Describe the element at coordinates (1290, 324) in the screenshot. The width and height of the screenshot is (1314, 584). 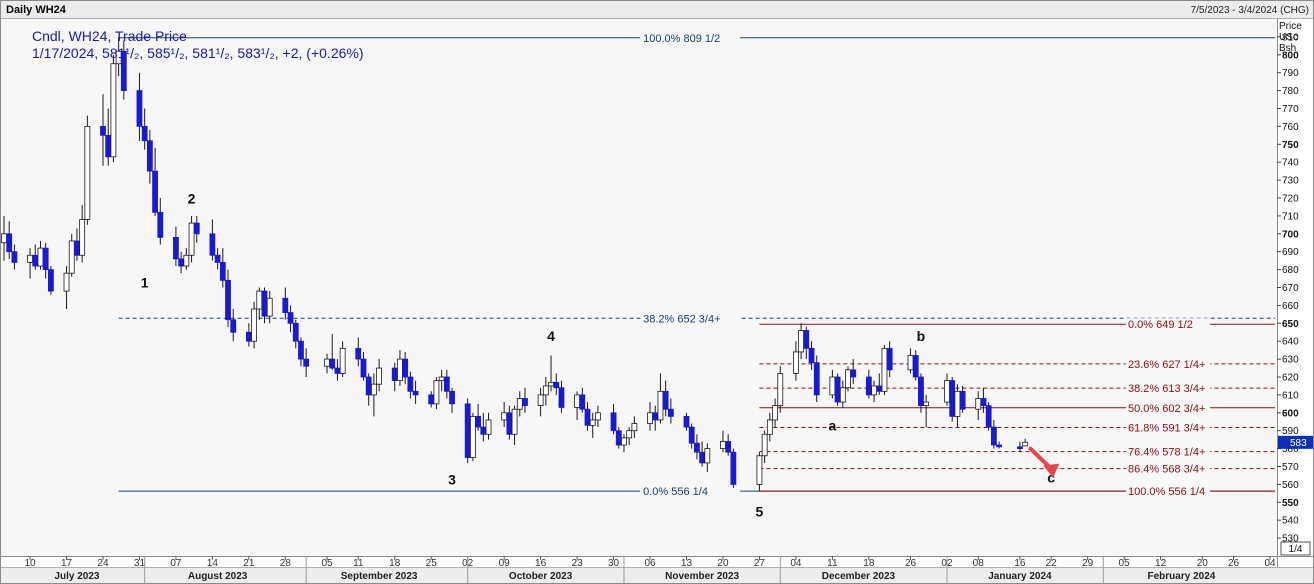
I see `price-tick-label: 650` at that location.